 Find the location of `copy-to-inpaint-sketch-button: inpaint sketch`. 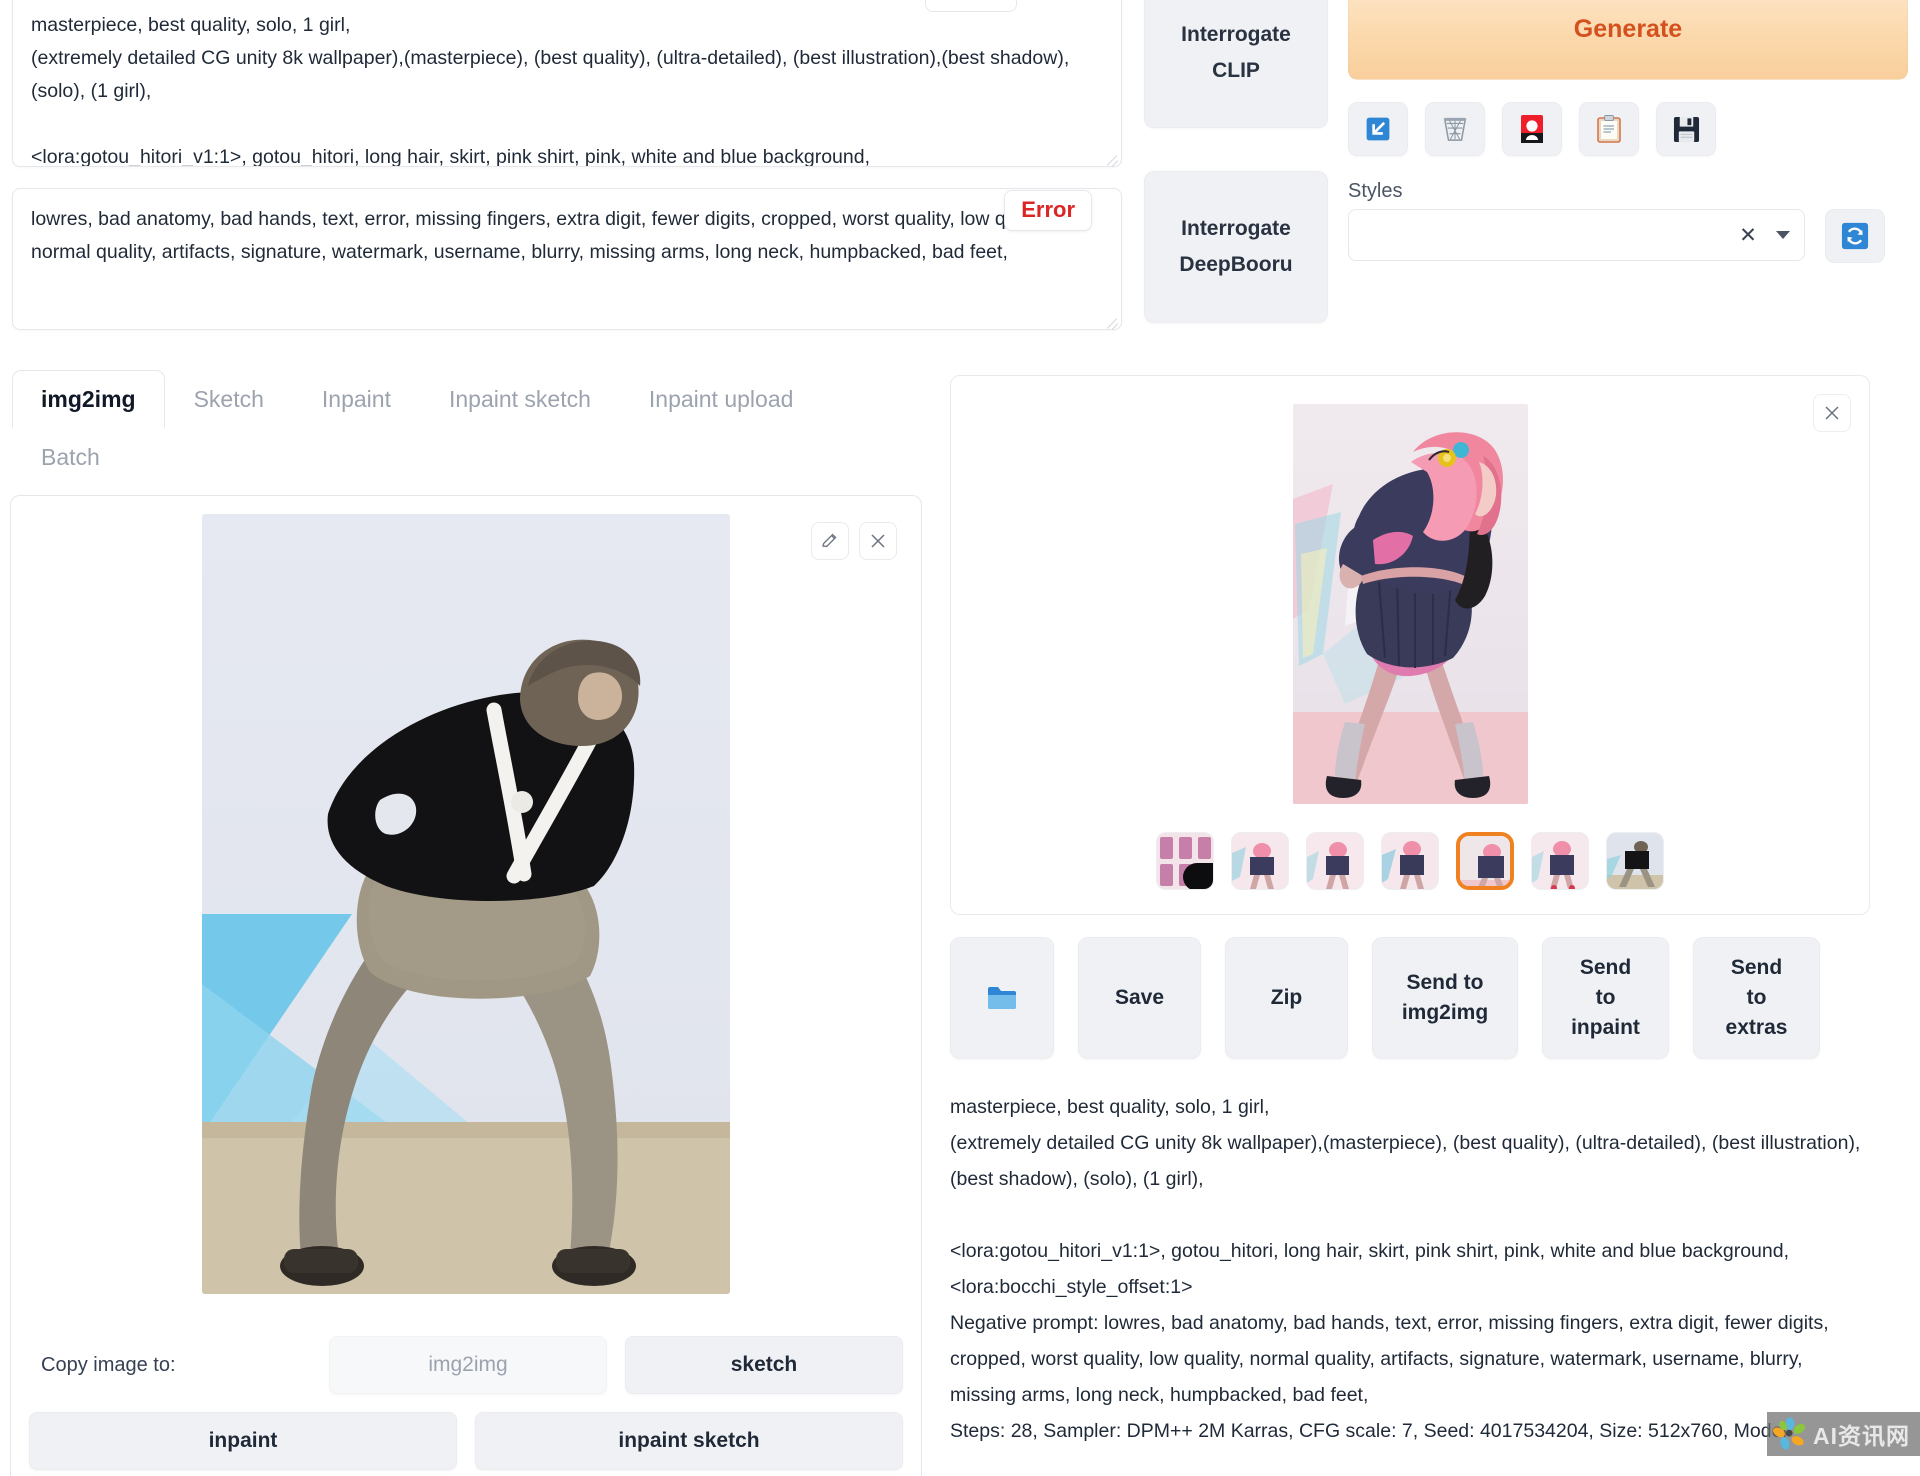

copy-to-inpaint-sketch-button: inpaint sketch is located at coordinates (689, 1441).